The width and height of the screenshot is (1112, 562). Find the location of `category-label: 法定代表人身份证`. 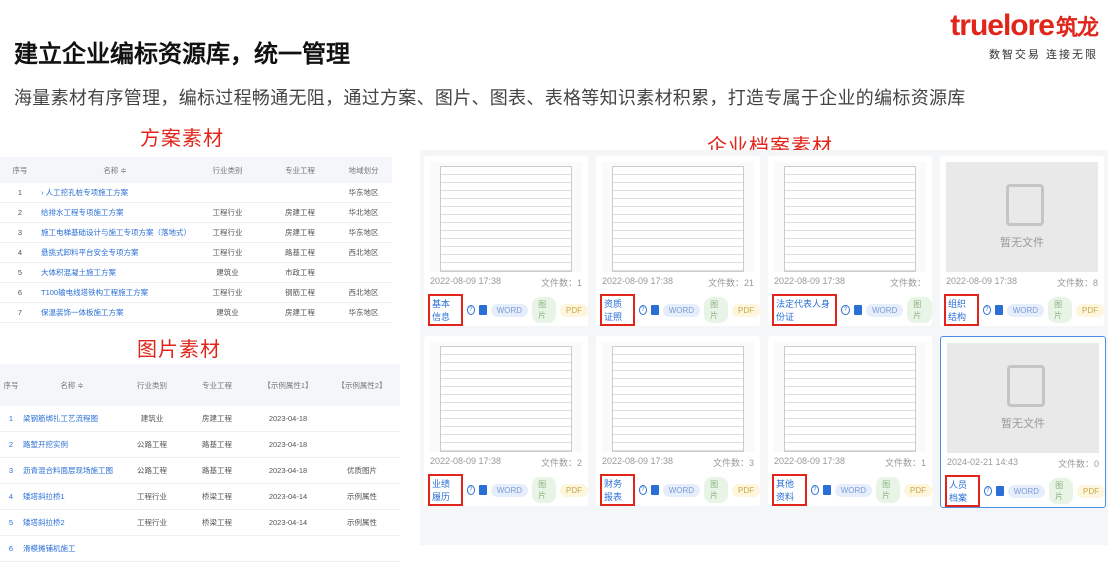

category-label: 法定代表人身份证 is located at coordinates (805, 310).